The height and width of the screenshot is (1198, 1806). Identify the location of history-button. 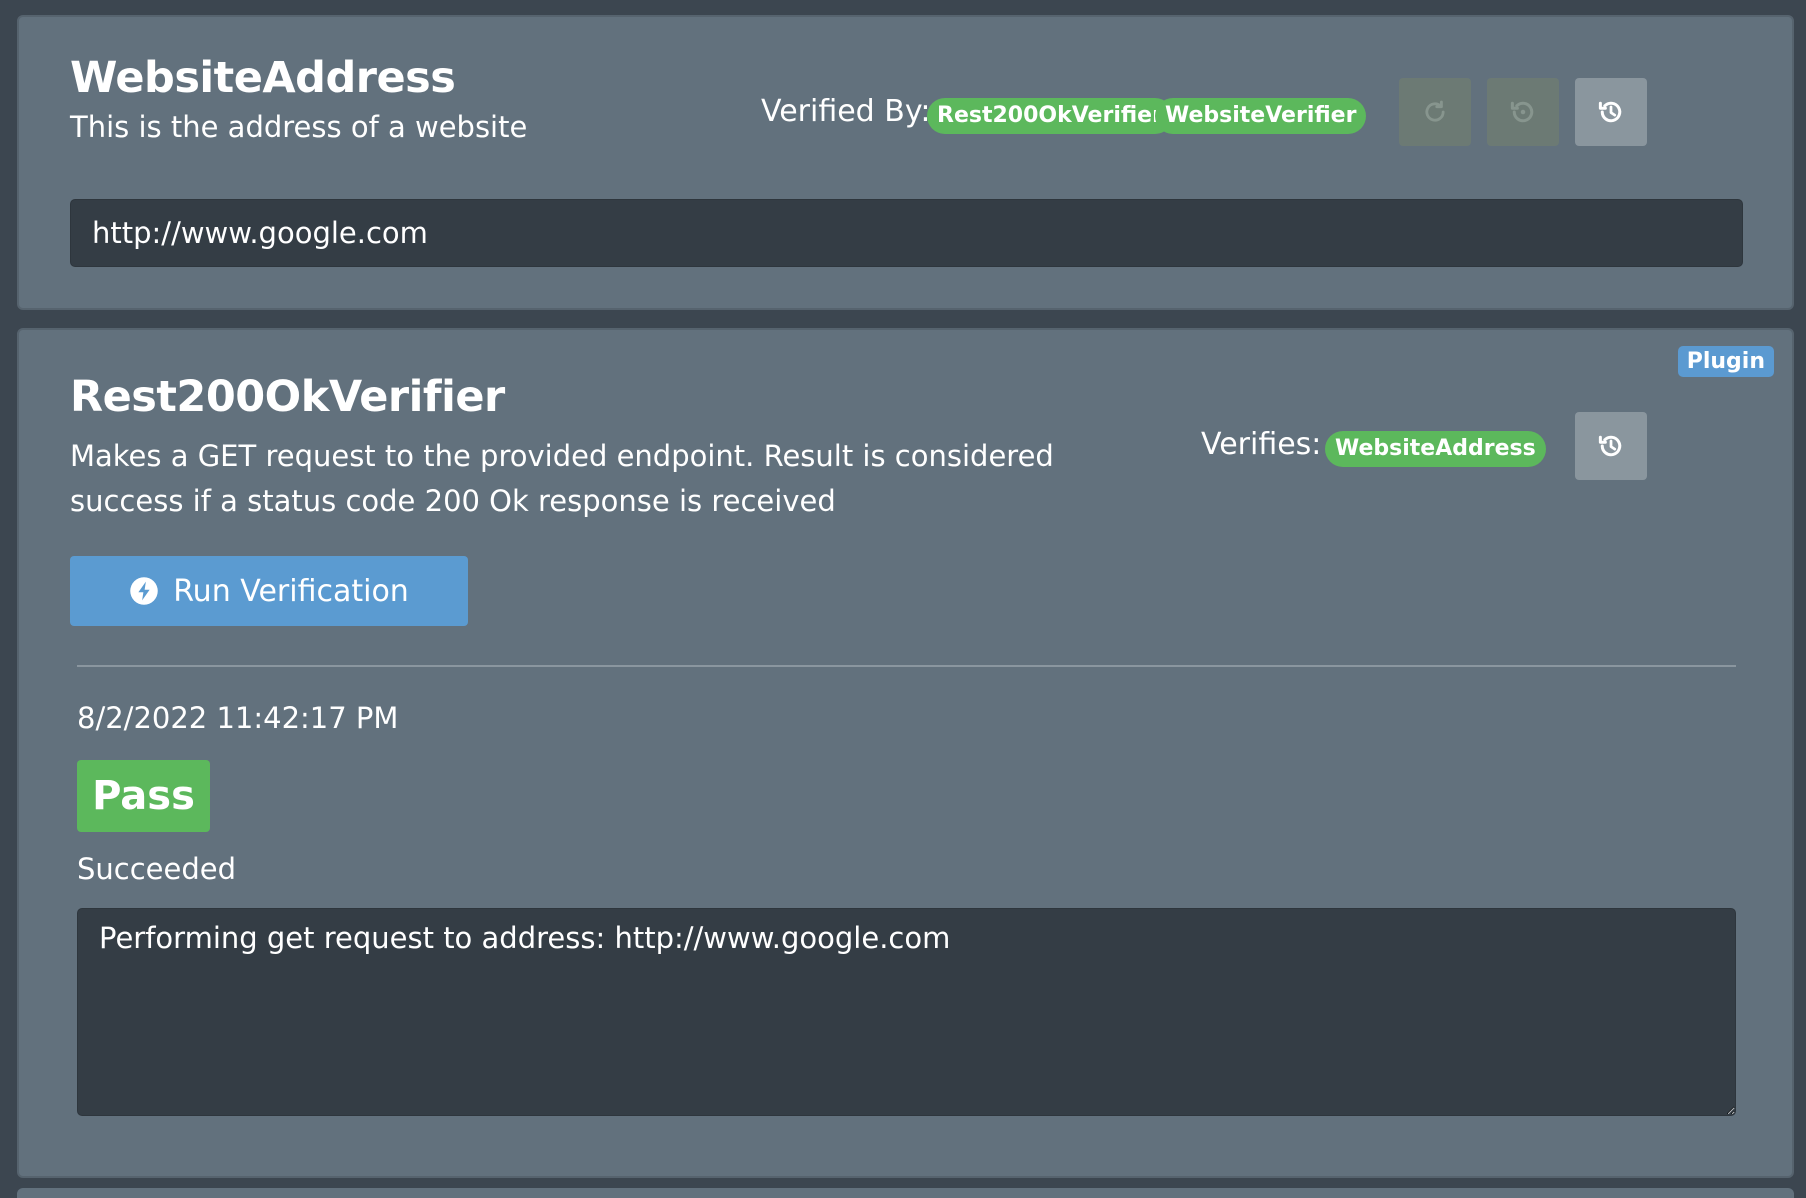
(1611, 112).